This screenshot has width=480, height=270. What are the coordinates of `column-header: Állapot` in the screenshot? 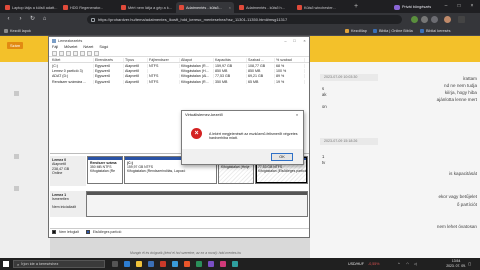 It's located at (197, 60).